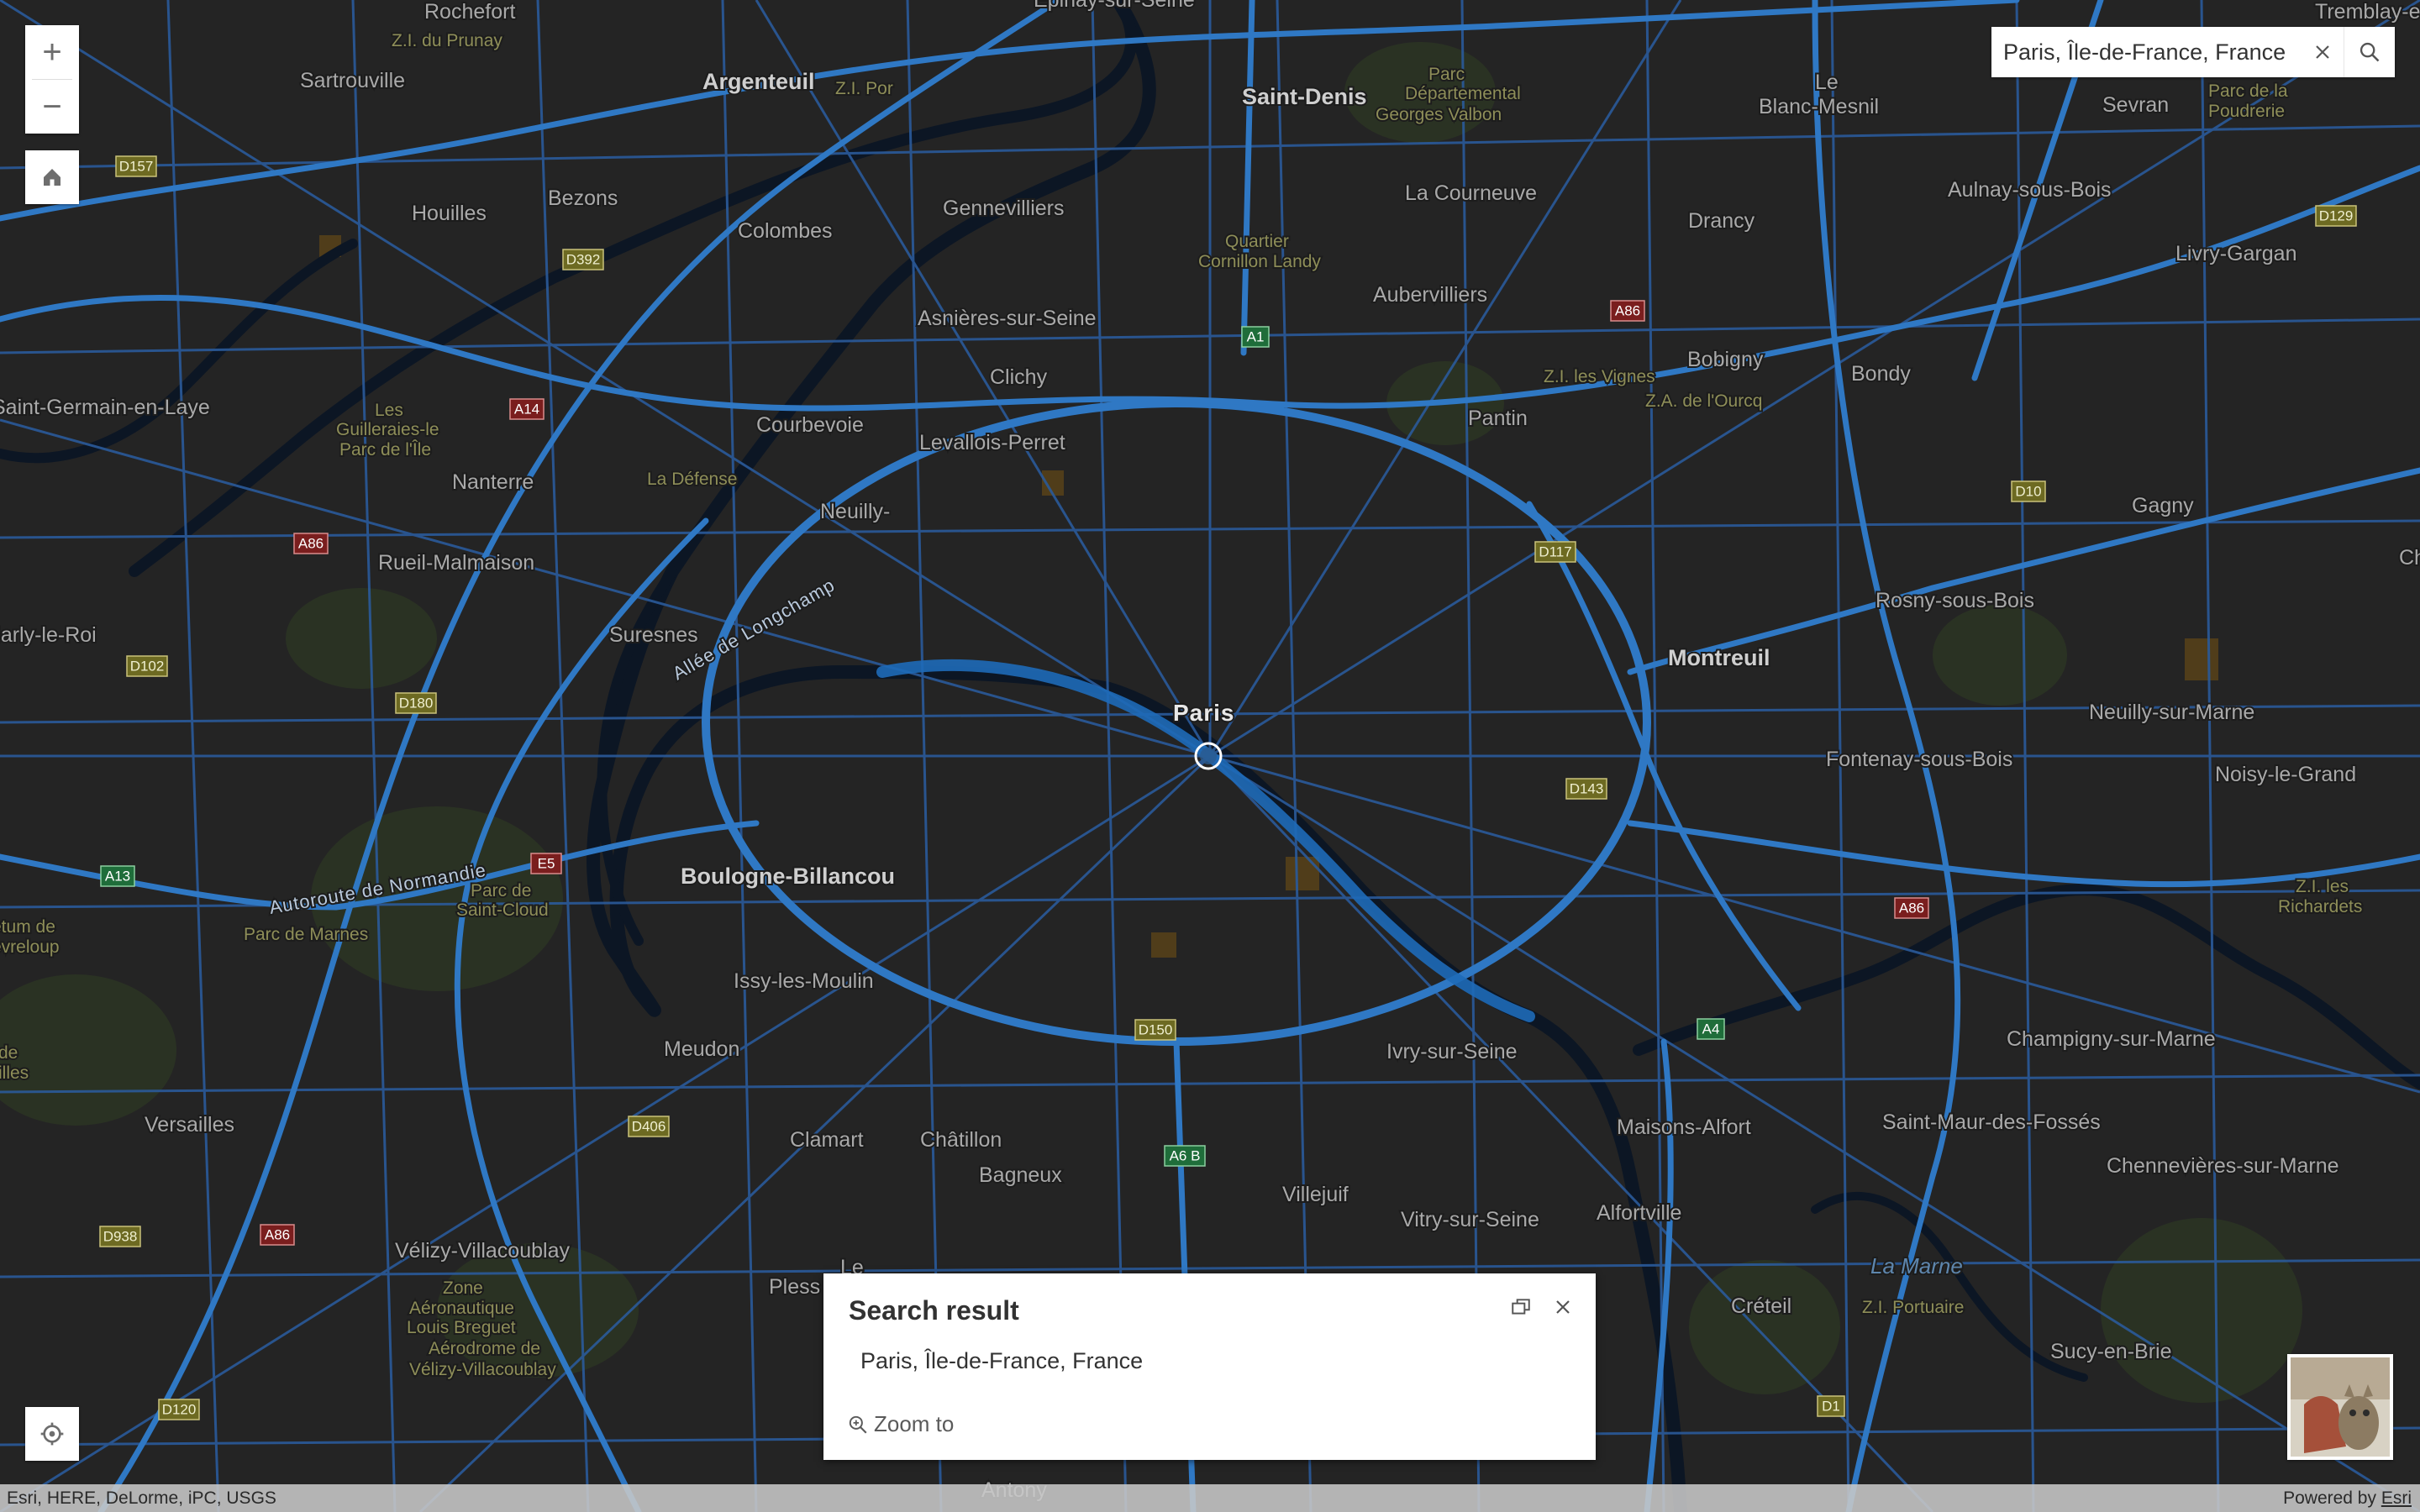 Image resolution: width=2420 pixels, height=1512 pixels. What do you see at coordinates (2171, 712) in the screenshot?
I see `label-neuilly-marne: Neuilly-sur-Marne` at bounding box center [2171, 712].